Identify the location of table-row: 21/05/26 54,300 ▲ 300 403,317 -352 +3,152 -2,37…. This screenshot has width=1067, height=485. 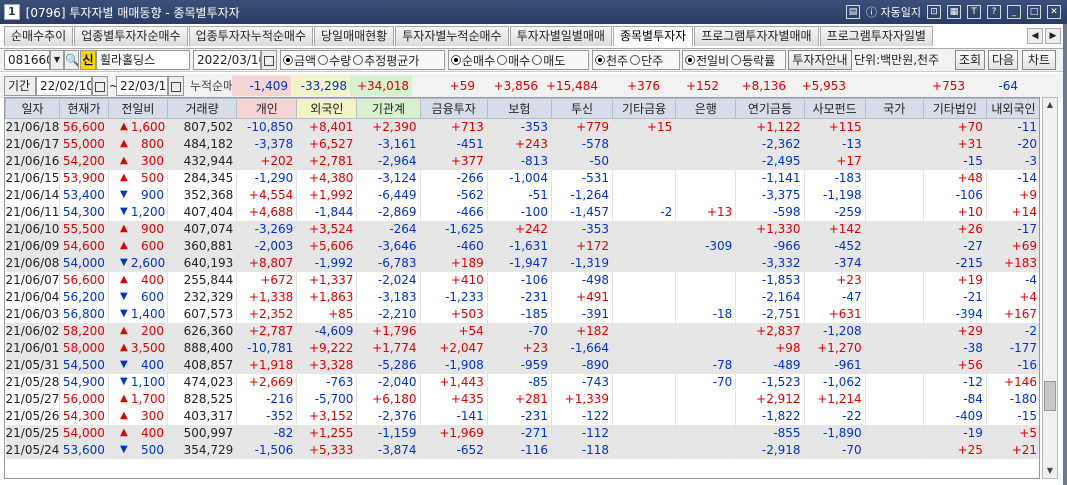
(522, 416).